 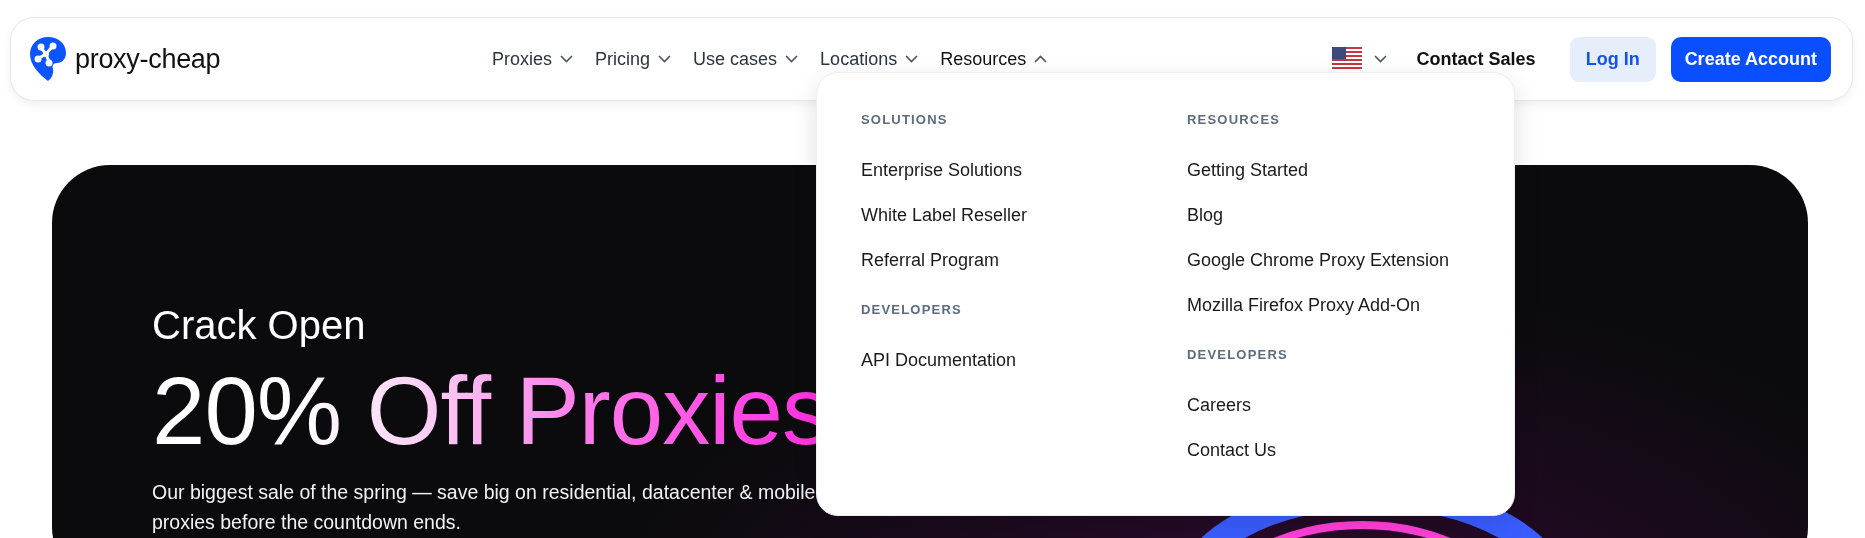 What do you see at coordinates (1234, 120) in the screenshot?
I see `section-heading: RESOURCES` at bounding box center [1234, 120].